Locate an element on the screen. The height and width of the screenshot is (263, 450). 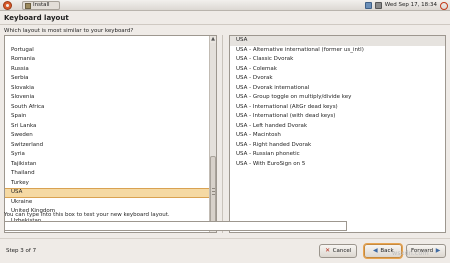
country-list-item is located at coordinates (108, 41).